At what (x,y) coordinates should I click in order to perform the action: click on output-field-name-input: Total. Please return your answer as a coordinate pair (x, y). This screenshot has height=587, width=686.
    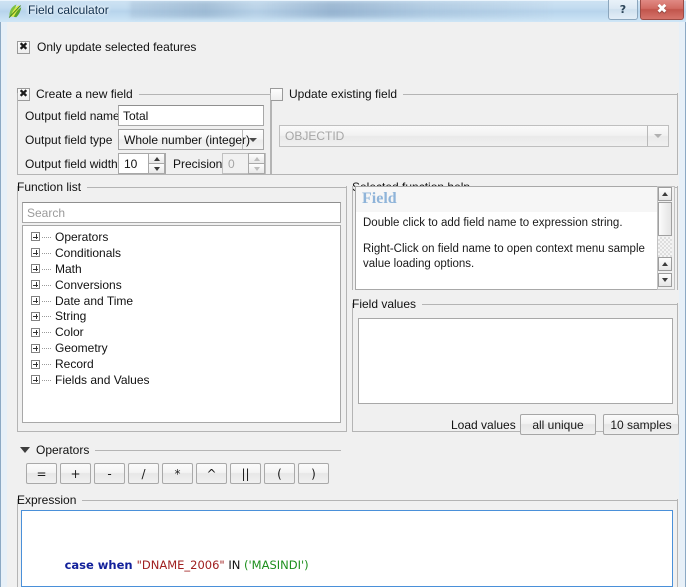
    Looking at the image, I should click on (191, 115).